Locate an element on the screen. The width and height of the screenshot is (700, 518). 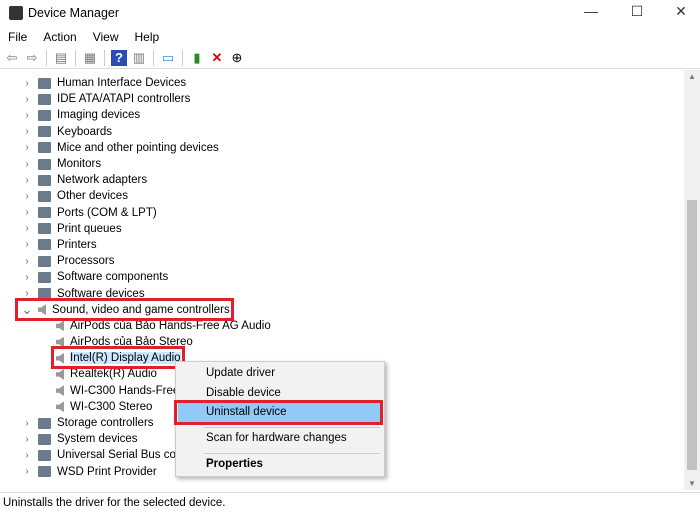
menu-item-uninstall-device: Uninstall device is located at coordinates (280, 412).